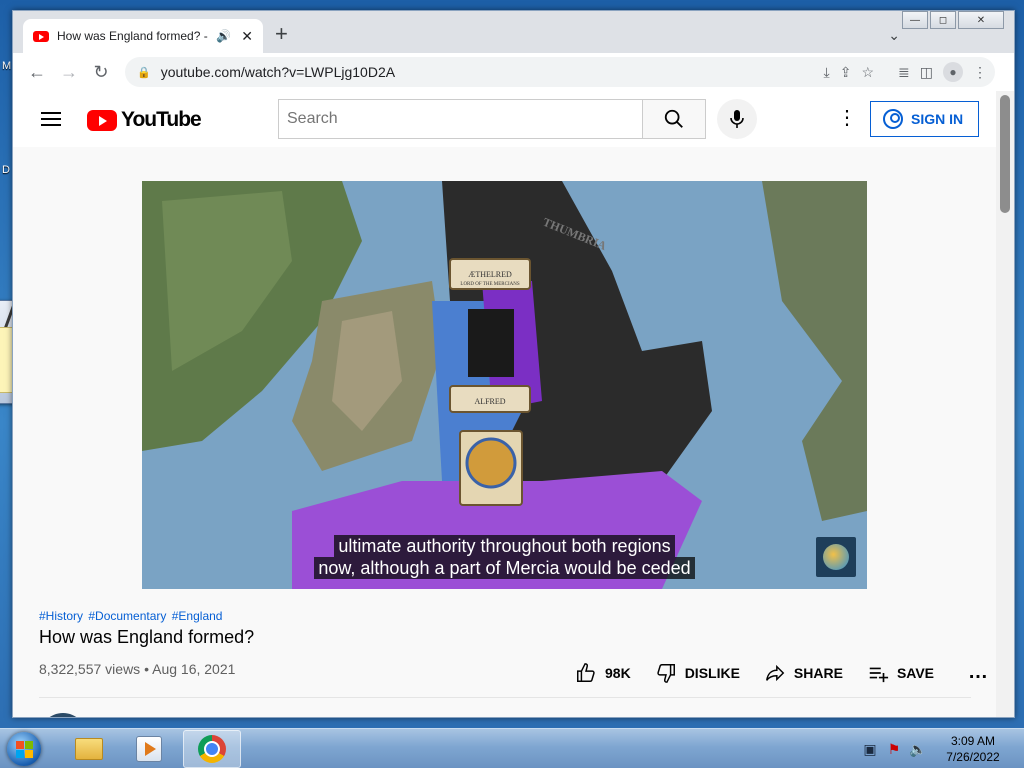 The height and width of the screenshot is (768, 1024). Describe the element at coordinates (223, 36) in the screenshot. I see `audio-playing-icon: 🔊` at that location.